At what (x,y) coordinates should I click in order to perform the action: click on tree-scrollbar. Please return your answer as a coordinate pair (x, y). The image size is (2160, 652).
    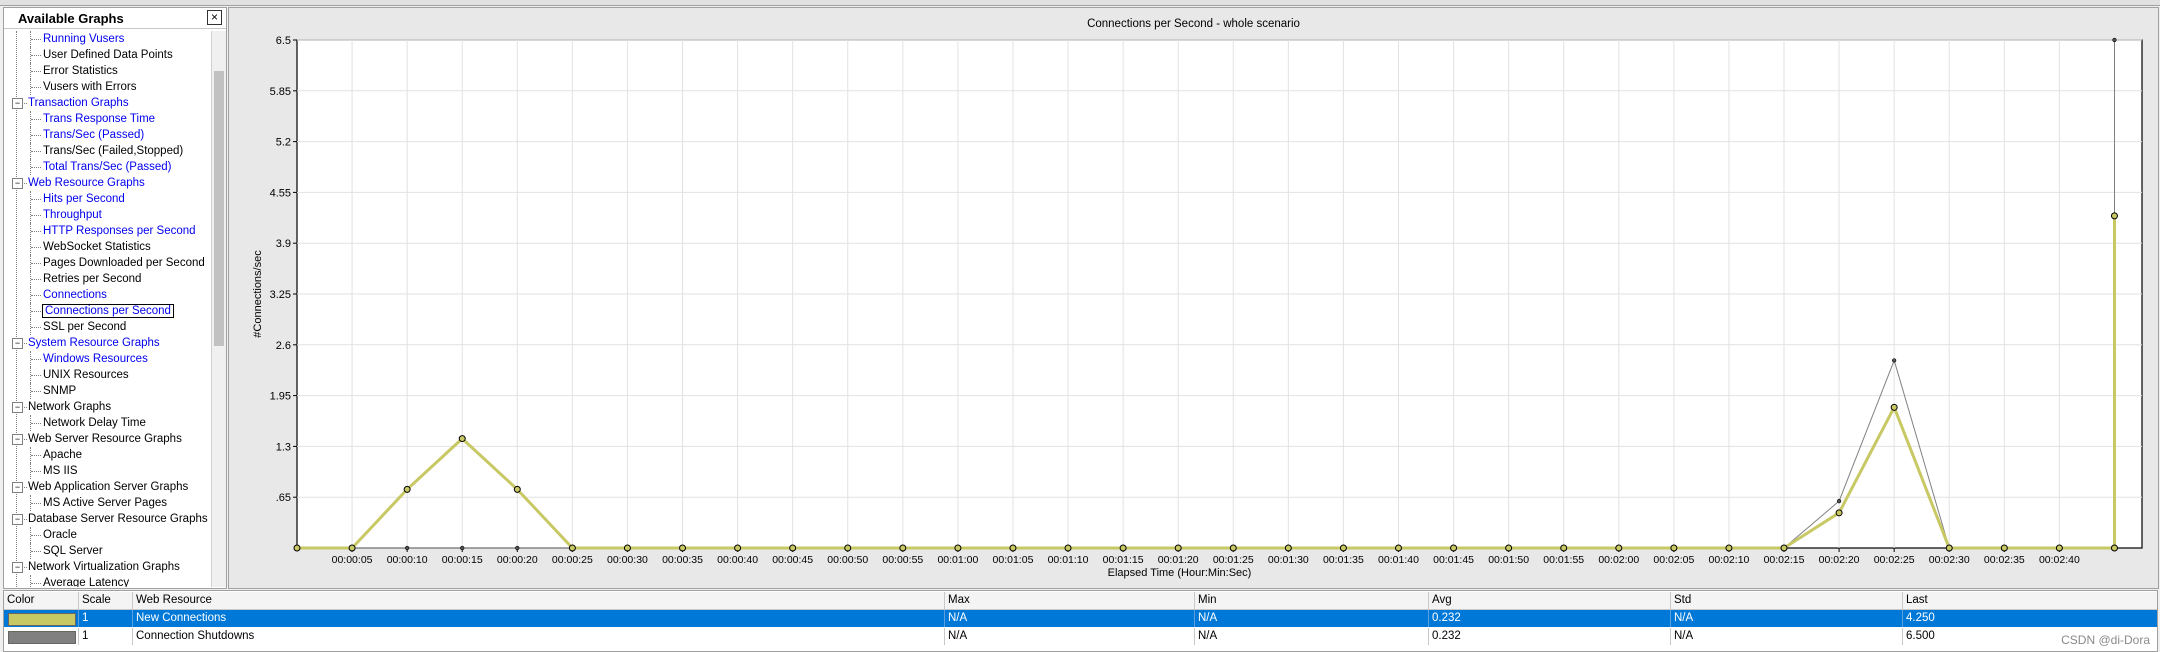
    Looking at the image, I should click on (218, 309).